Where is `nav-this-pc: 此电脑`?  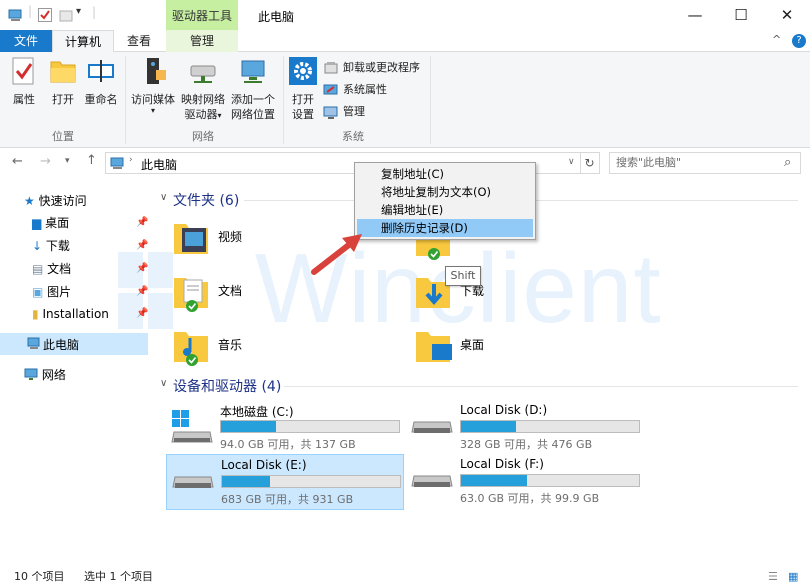 nav-this-pc: 此电脑 is located at coordinates (74, 344).